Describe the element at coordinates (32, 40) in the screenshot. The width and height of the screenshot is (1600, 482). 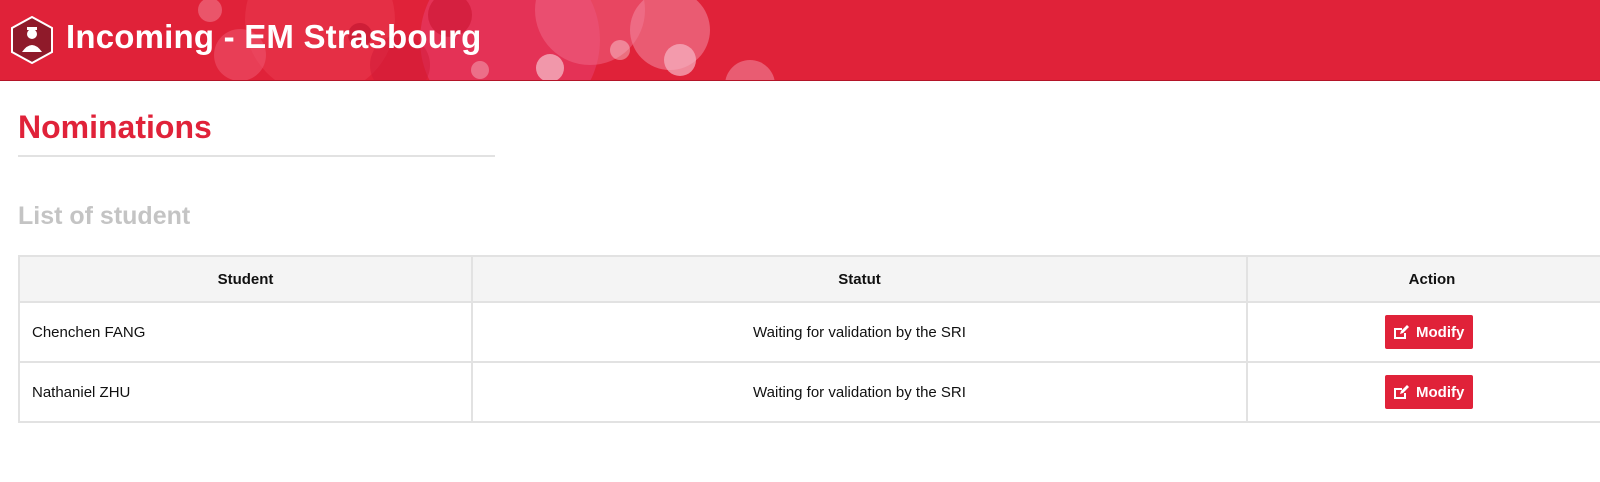
I see `school-logo-icon` at that location.